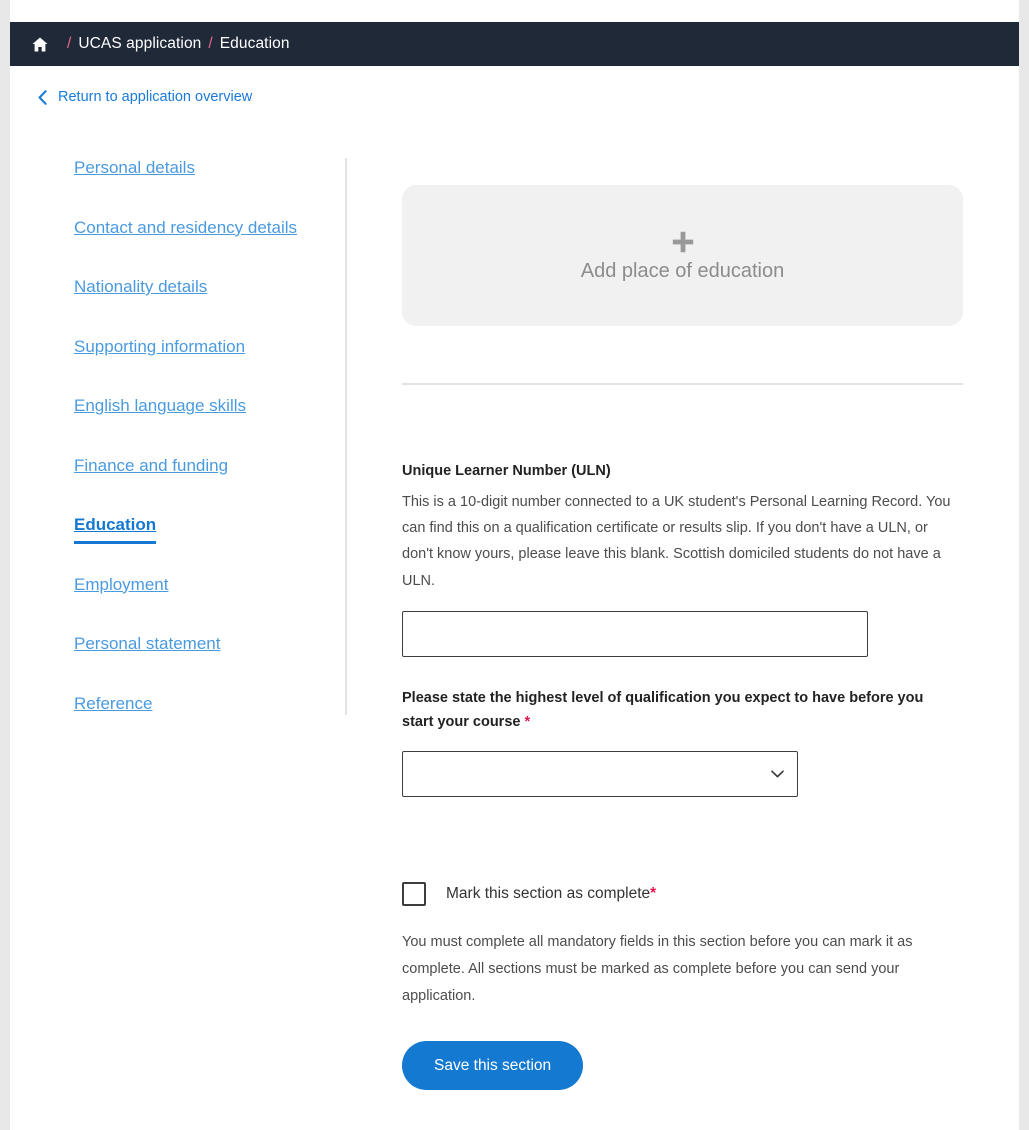 Image resolution: width=1029 pixels, height=1130 pixels. Describe the element at coordinates (139, 44) in the screenshot. I see `breadcrumb-item-ucas-application: UCAS application` at that location.